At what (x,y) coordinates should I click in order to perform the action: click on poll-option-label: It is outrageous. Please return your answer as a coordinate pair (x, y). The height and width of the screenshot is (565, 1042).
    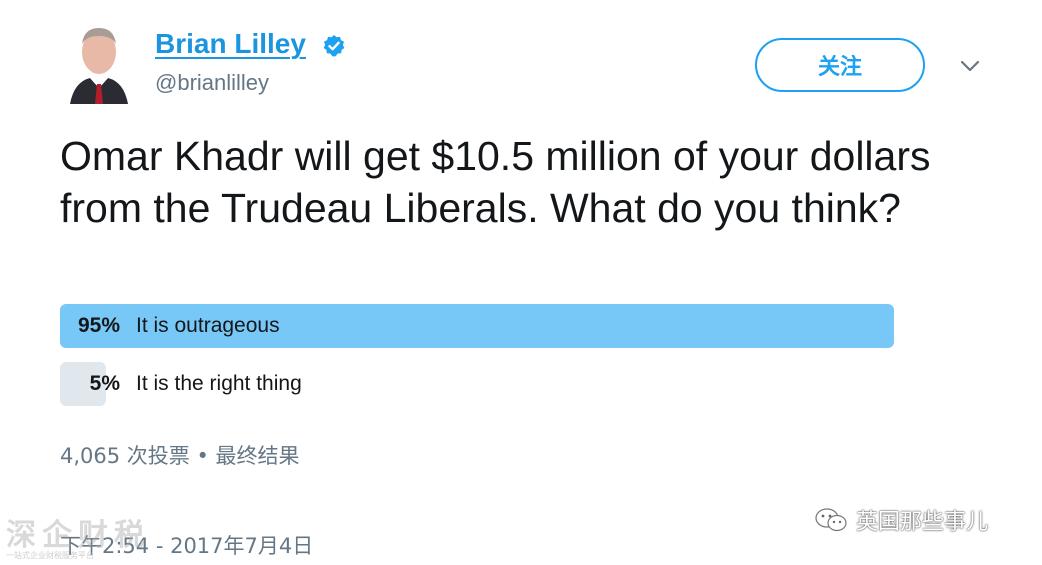
    Looking at the image, I should click on (208, 325).